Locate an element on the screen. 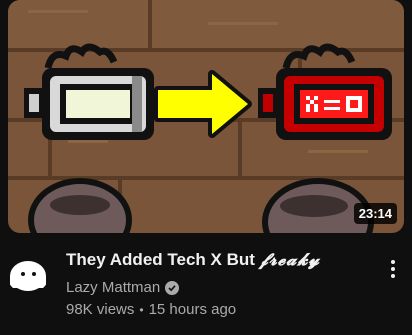 The image size is (412, 335). video-title-fancy: 𝓯𝓻𝓮𝓪𝓴𝔂 is located at coordinates (290, 260).